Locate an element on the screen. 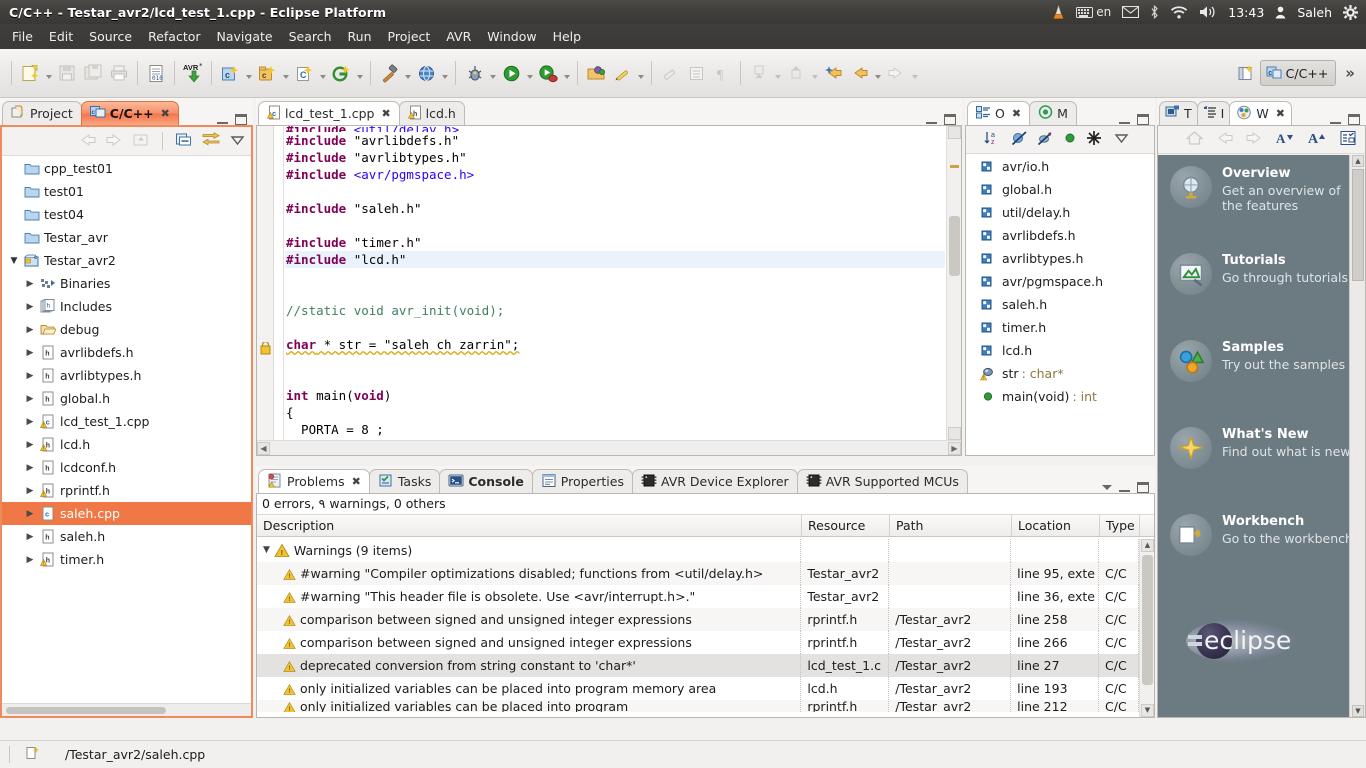 This screenshot has width=1366, height=768. tab-project: Project is located at coordinates (42, 113).